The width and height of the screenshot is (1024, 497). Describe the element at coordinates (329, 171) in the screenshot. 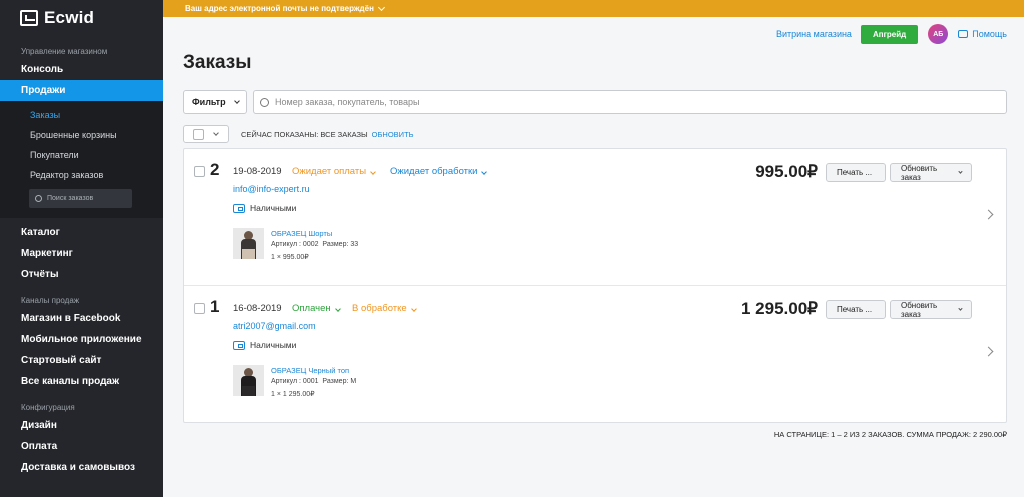

I see `payment-status-label: Ожидает оплаты` at that location.